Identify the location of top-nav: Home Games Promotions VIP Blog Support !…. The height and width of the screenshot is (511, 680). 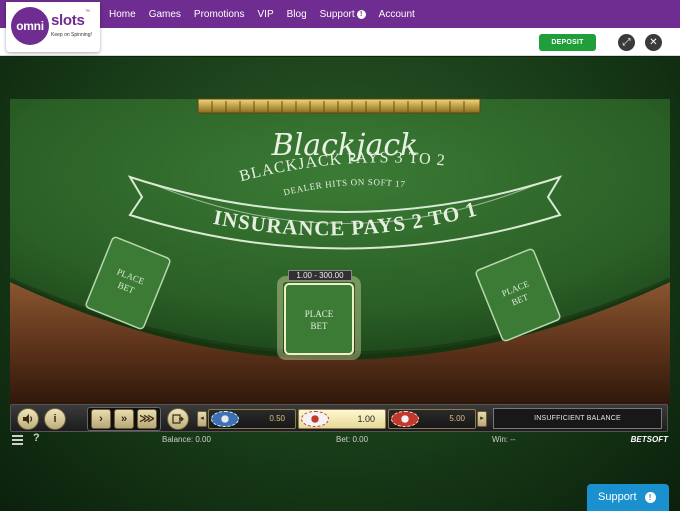
(340, 14).